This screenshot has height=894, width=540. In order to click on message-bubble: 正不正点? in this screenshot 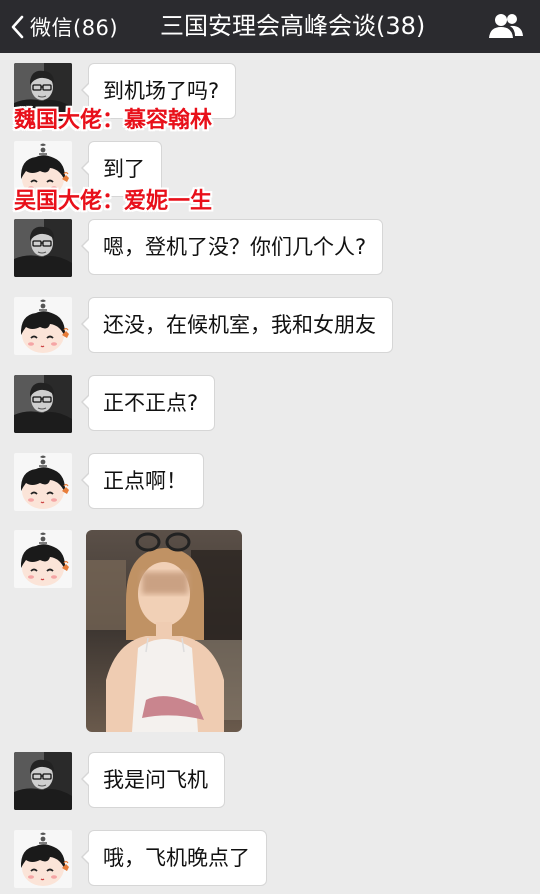, I will do `click(148, 403)`.